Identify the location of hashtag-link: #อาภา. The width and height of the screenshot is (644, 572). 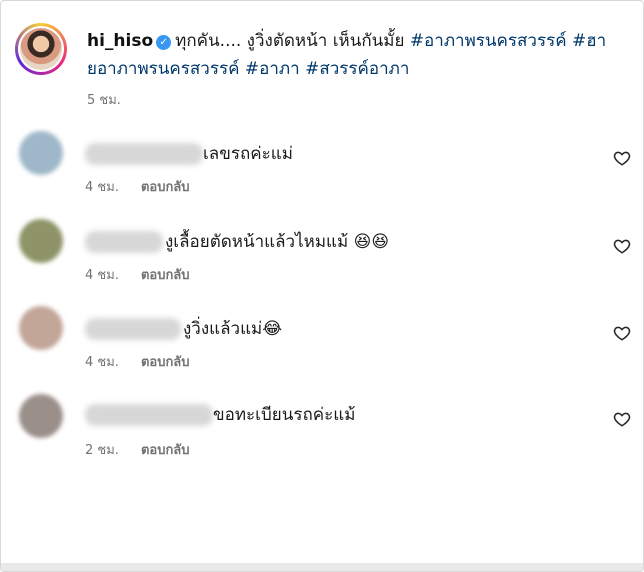
(272, 69).